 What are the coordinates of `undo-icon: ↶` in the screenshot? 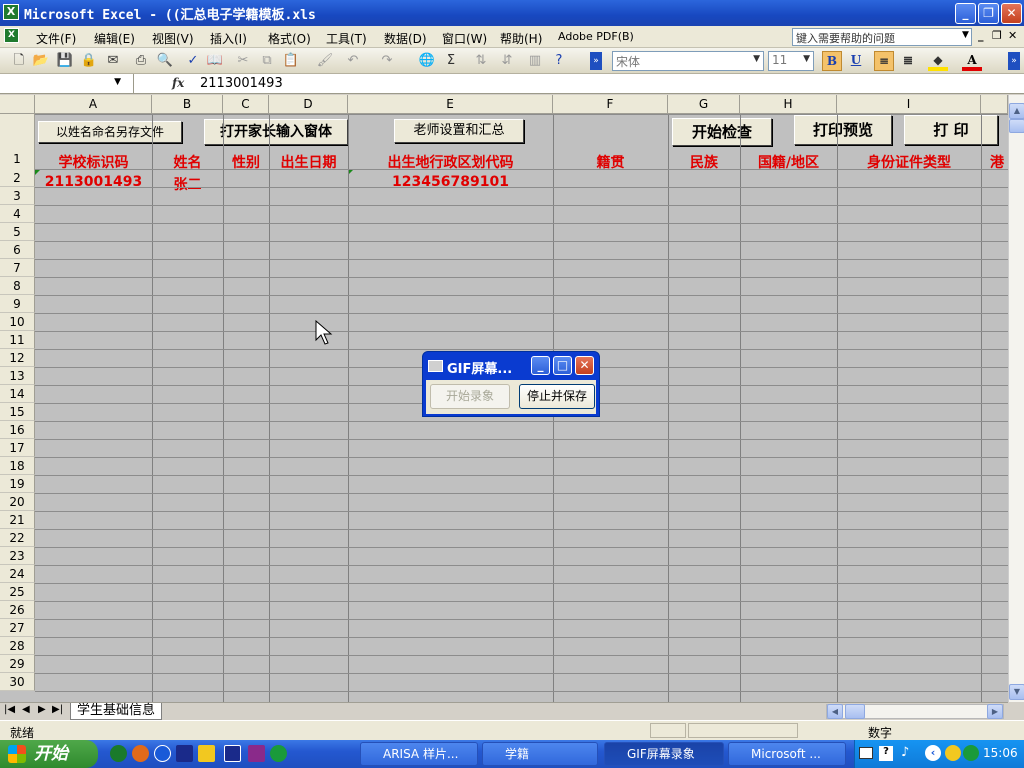 It's located at (353, 61).